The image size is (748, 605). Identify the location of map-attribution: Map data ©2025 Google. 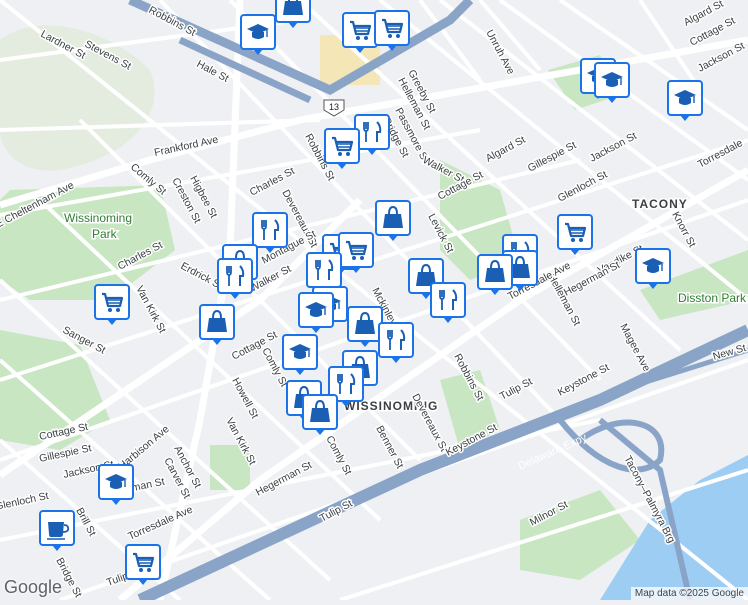
(689, 593).